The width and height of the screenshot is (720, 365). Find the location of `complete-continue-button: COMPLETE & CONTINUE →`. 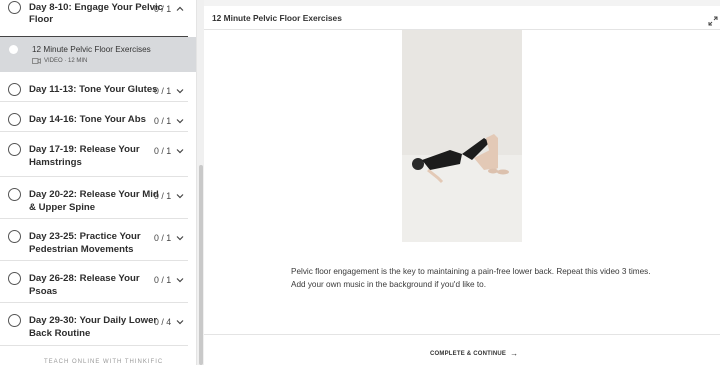

complete-continue-button: COMPLETE & CONTINUE → is located at coordinates (474, 353).